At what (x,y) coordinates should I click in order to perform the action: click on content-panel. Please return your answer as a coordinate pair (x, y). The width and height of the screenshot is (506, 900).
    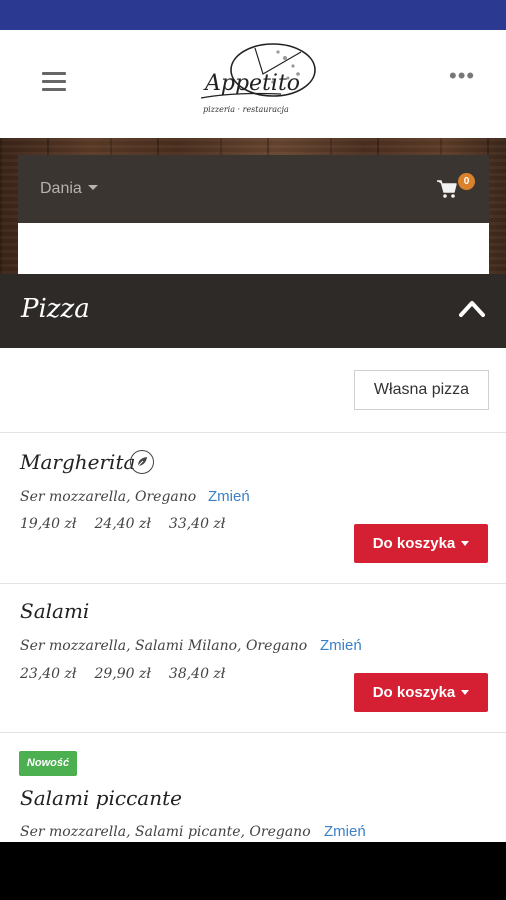
    Looking at the image, I should click on (253, 248).